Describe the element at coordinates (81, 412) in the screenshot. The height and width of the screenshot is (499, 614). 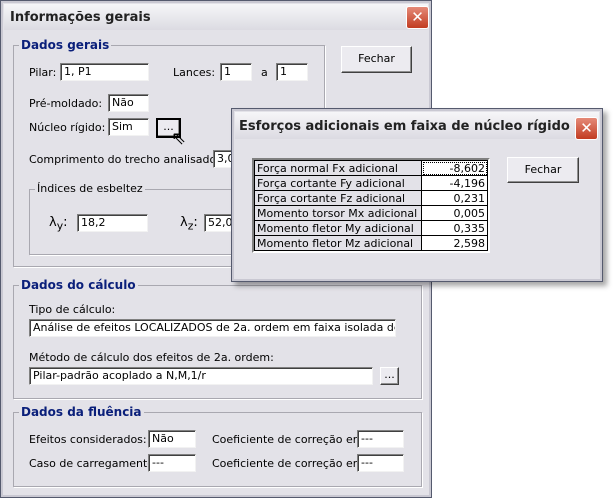
I see `group-title: Dados da fluência` at that location.